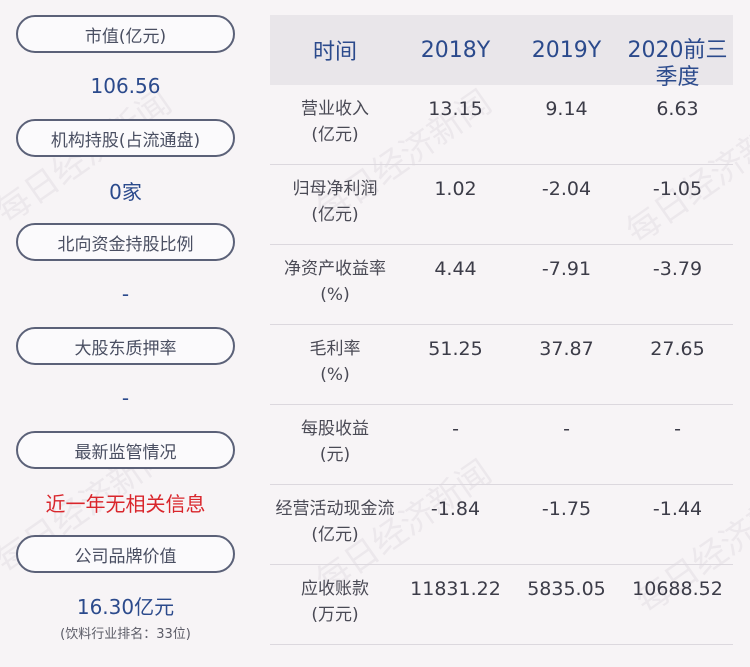 Image resolution: width=750 pixels, height=667 pixels. What do you see at coordinates (501, 205) in the screenshot?
I see `table-row: 归母净利润 (亿元) 1.02 -2.04 -1.05` at bounding box center [501, 205].